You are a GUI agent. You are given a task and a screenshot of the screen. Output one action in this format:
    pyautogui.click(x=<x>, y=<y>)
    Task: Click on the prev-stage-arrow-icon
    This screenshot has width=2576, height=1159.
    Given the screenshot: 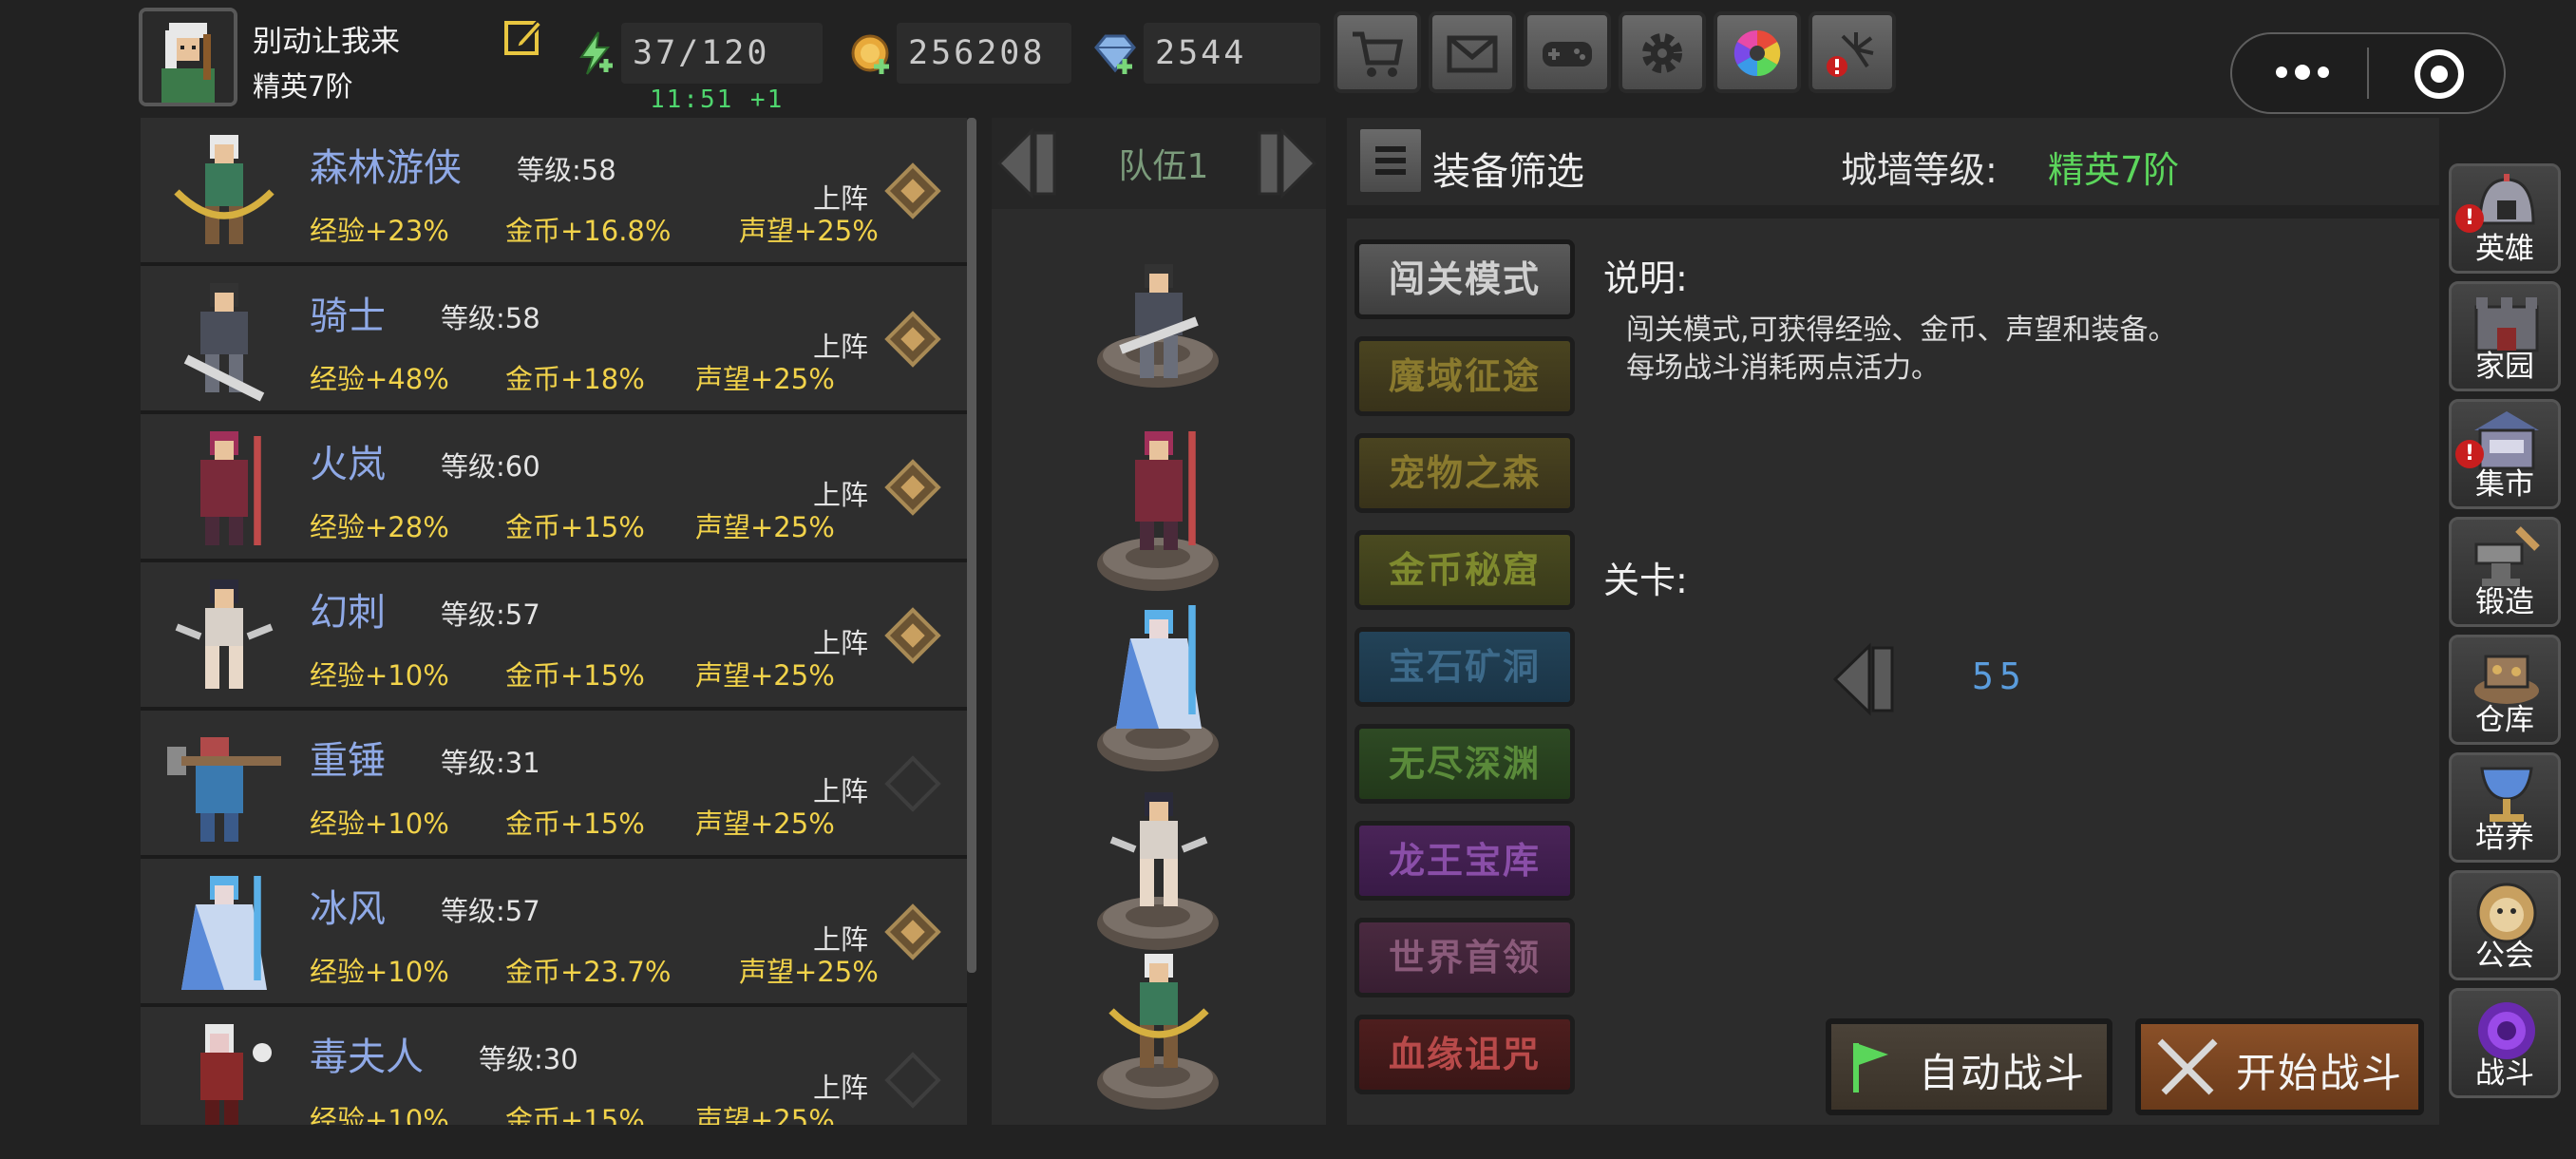 What is the action you would take?
    pyautogui.click(x=1865, y=679)
    